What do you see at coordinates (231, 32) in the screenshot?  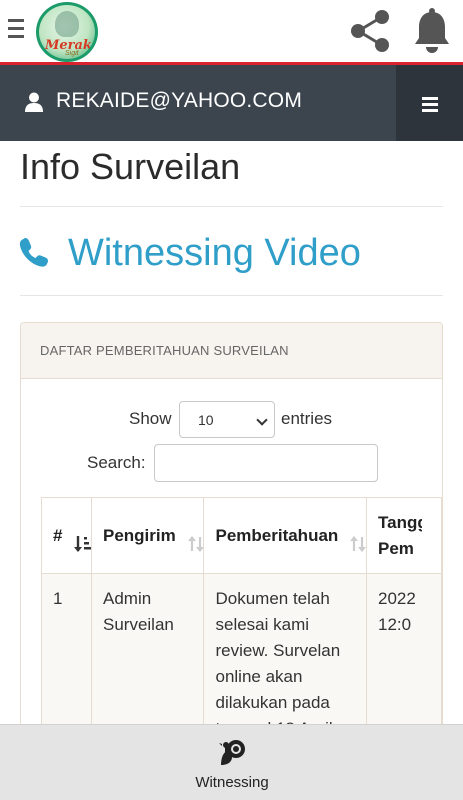 I see `top-header: Merak Sigit` at bounding box center [231, 32].